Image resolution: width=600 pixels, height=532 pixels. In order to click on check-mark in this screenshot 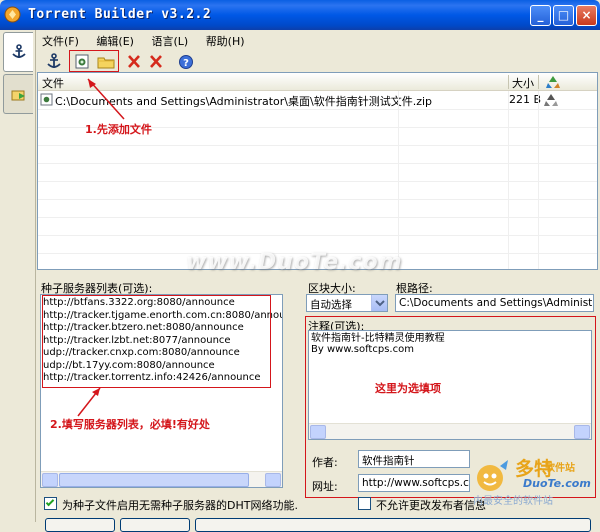, I will do `click(50, 502)`.